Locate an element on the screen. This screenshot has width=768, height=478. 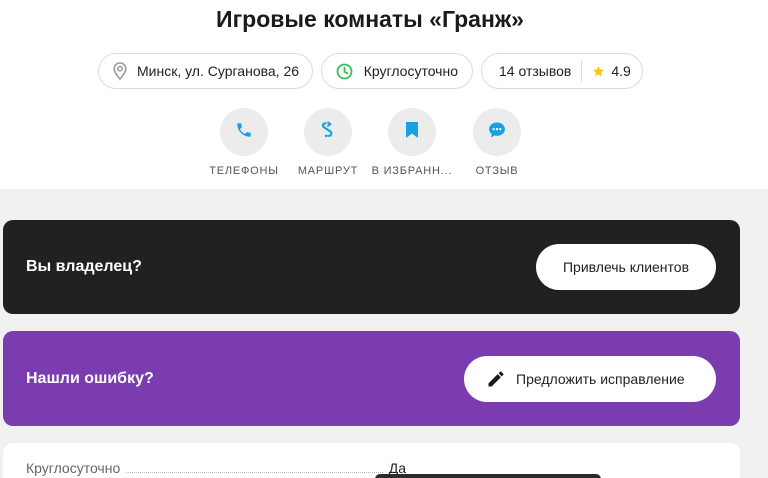
hours-text: Круглосуточно is located at coordinates (410, 71).